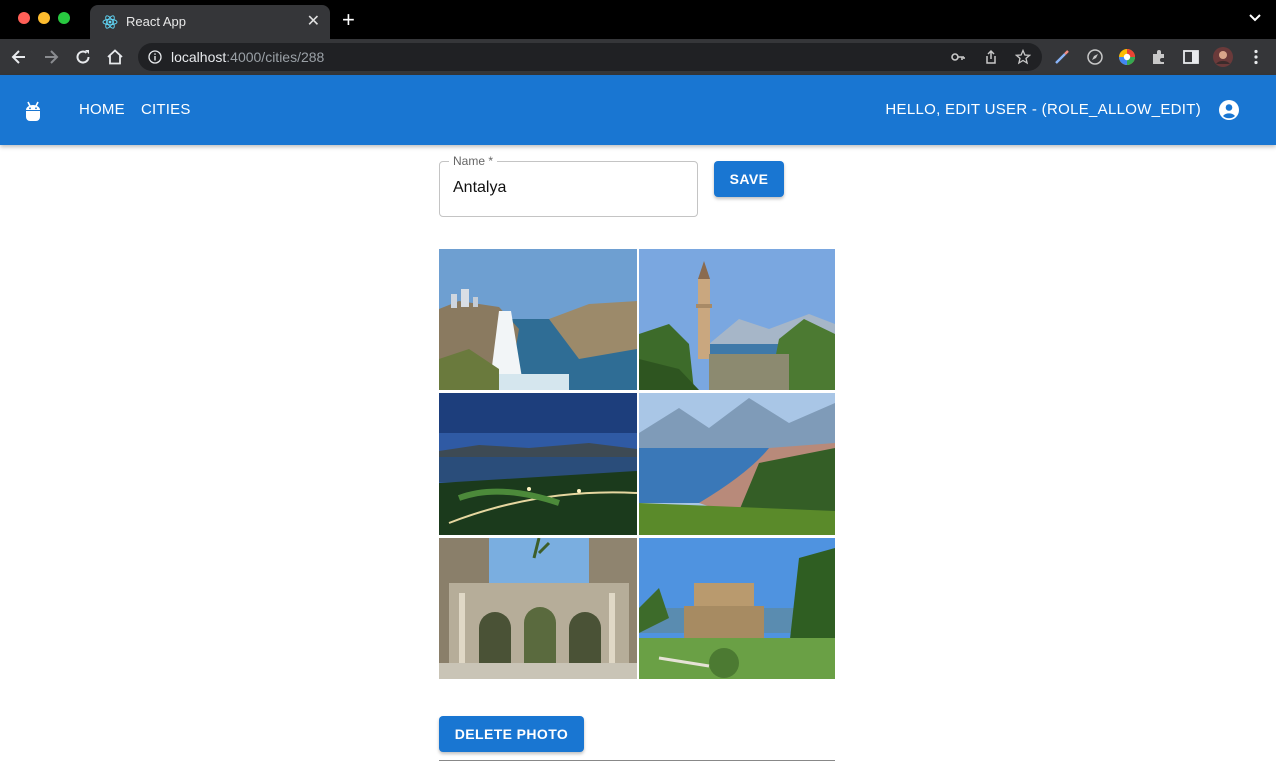  What do you see at coordinates (1229, 110) in the screenshot?
I see `account-circle-icon` at bounding box center [1229, 110].